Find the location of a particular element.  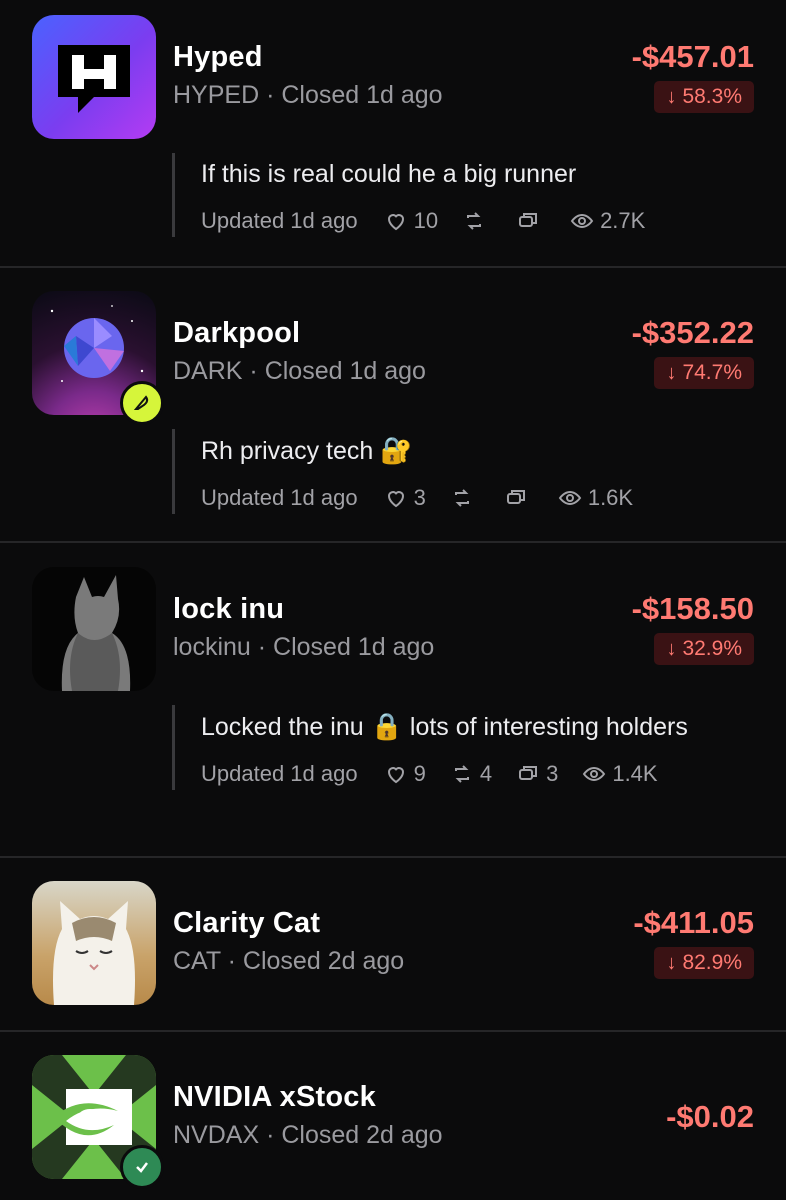

view-count: 1.6K is located at coordinates (610, 497).